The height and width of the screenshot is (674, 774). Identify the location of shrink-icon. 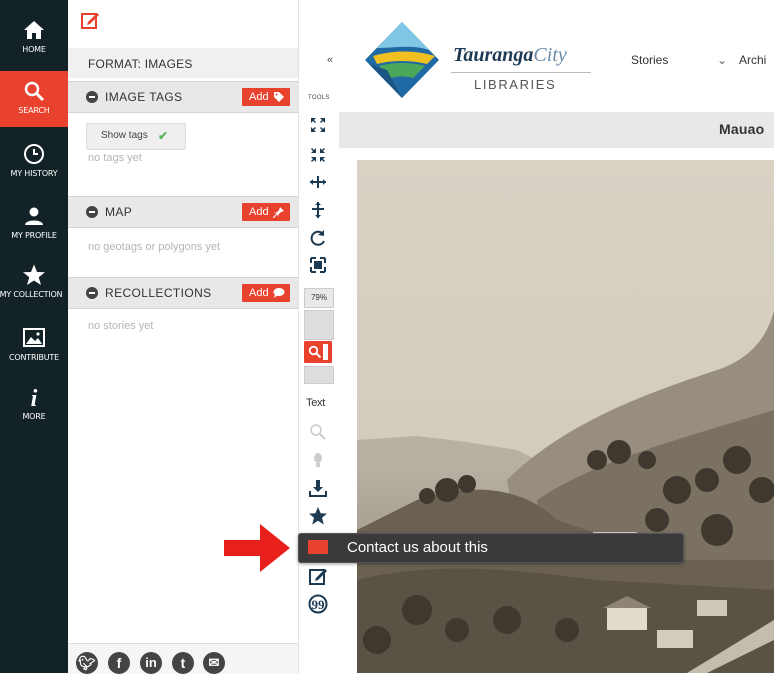
(318, 155).